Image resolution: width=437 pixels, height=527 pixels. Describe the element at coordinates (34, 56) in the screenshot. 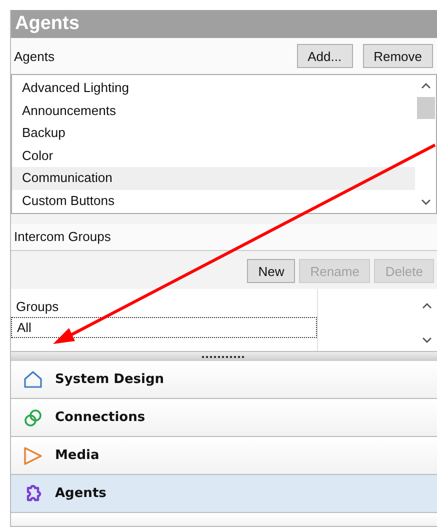

I see `section-label: Agents` at that location.